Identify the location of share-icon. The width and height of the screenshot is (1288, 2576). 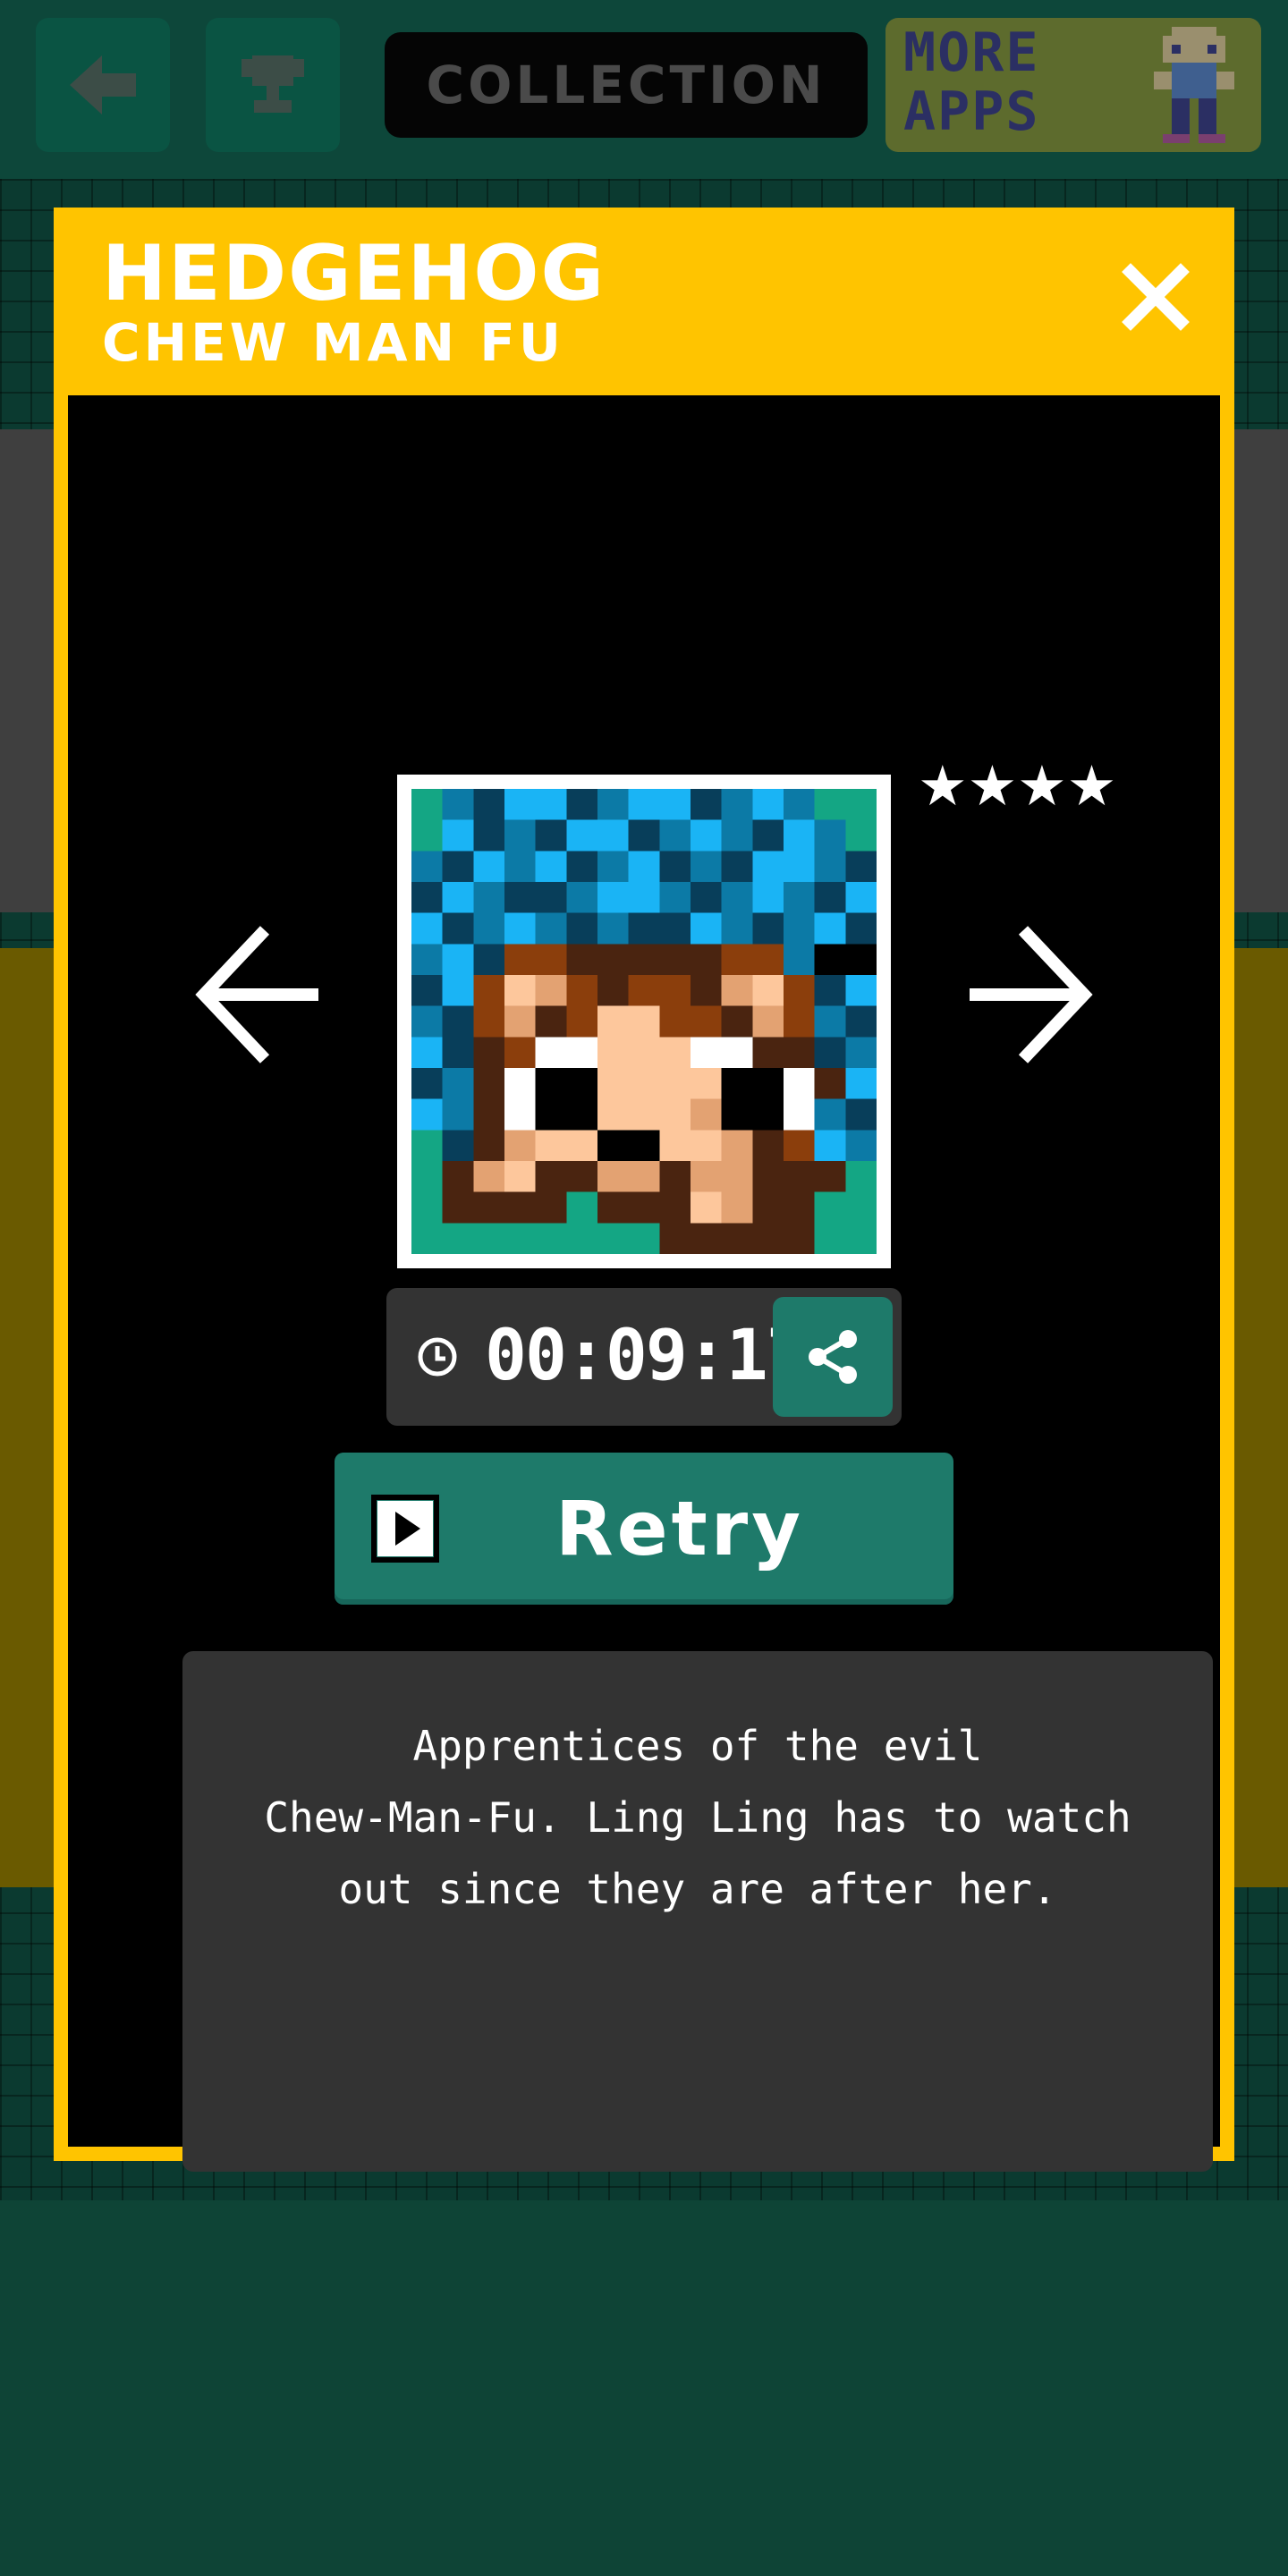
(833, 1357).